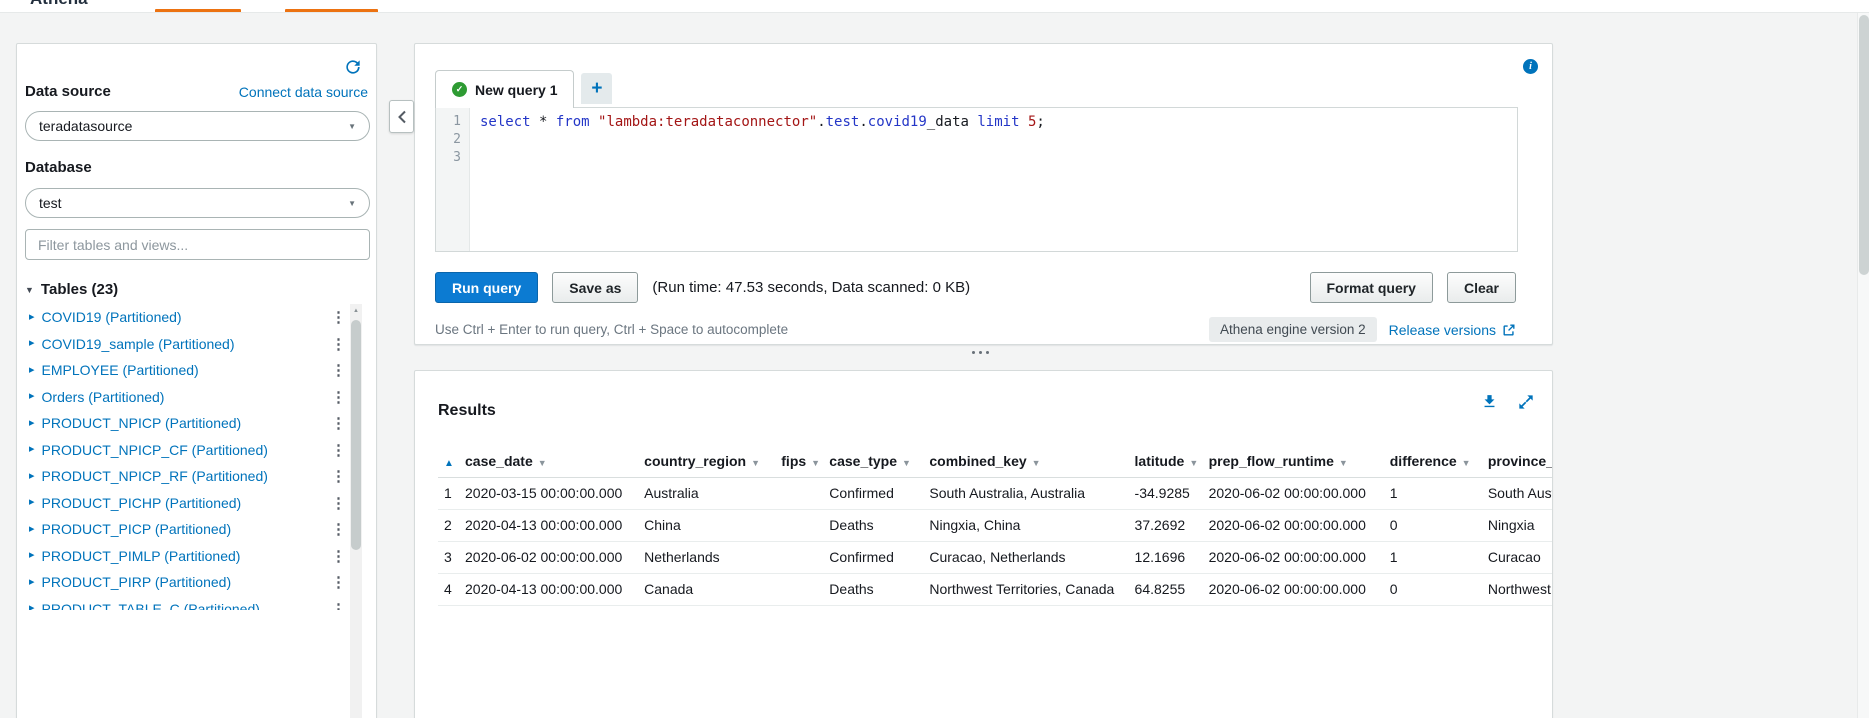 The height and width of the screenshot is (718, 1869). I want to click on table-list-item: ▸ Orders (Partitioned) ⋮, so click(185, 397).